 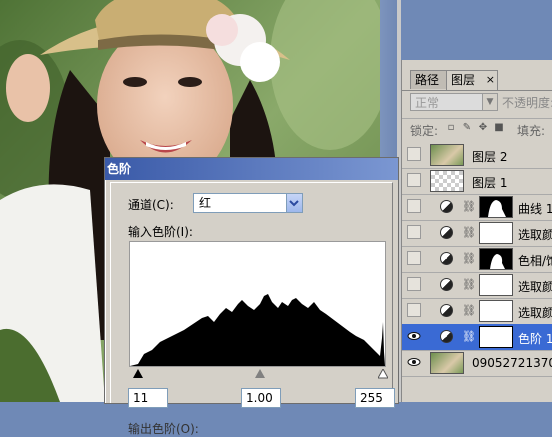 I want to click on channel-select: 红, so click(x=248, y=203).